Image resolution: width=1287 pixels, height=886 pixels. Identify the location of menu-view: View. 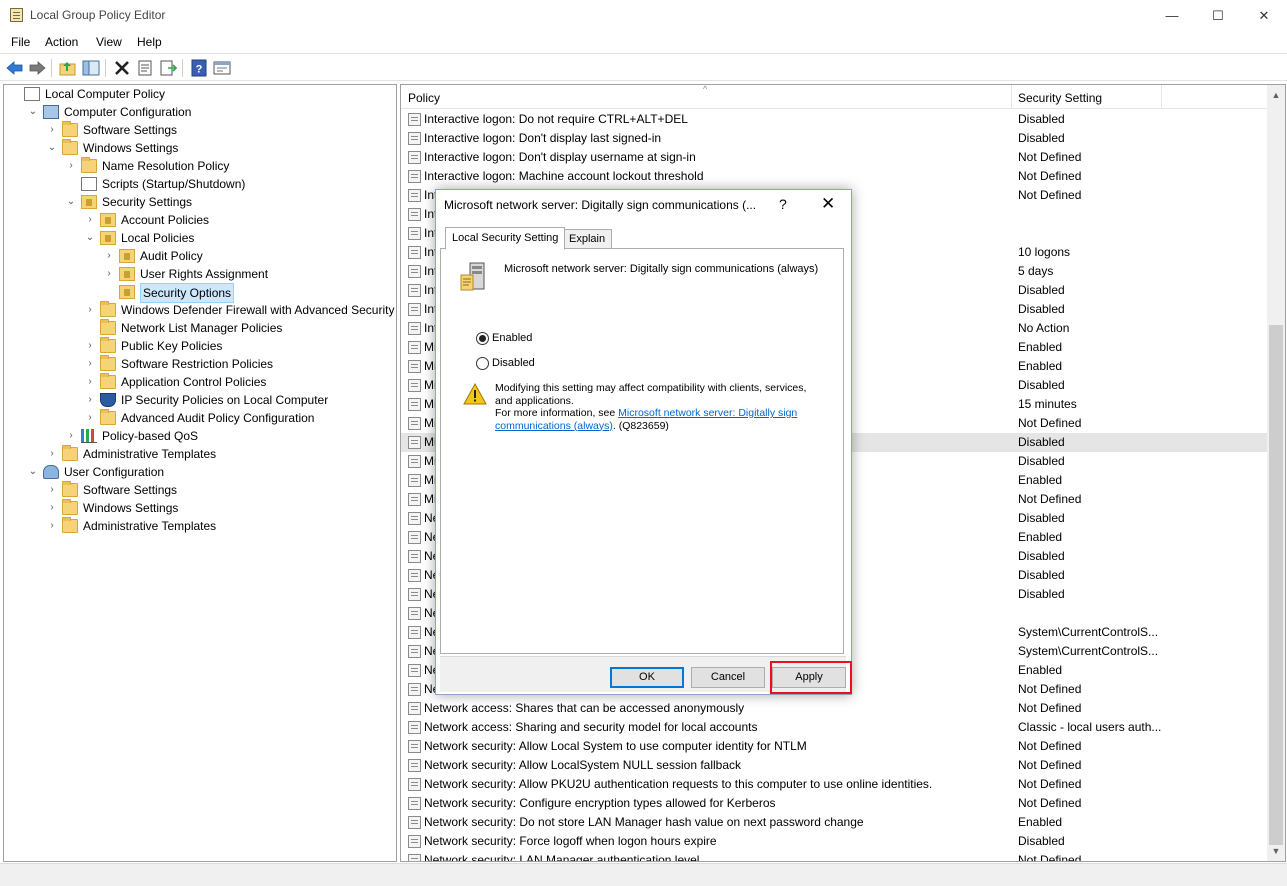
(109, 42).